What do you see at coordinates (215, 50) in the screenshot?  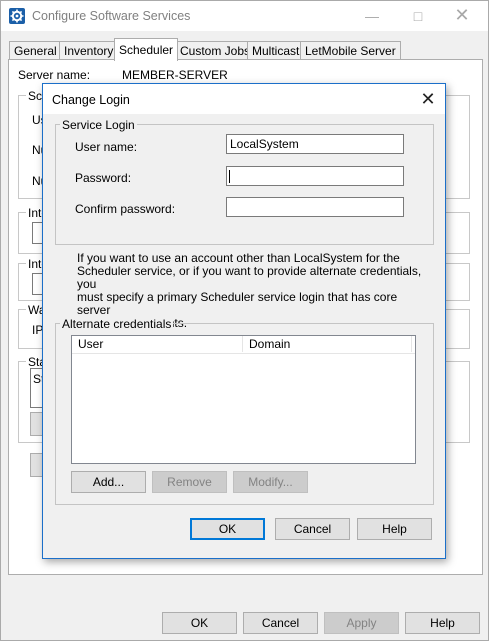 I see `tab-custom-jobs: Custom Jobs` at bounding box center [215, 50].